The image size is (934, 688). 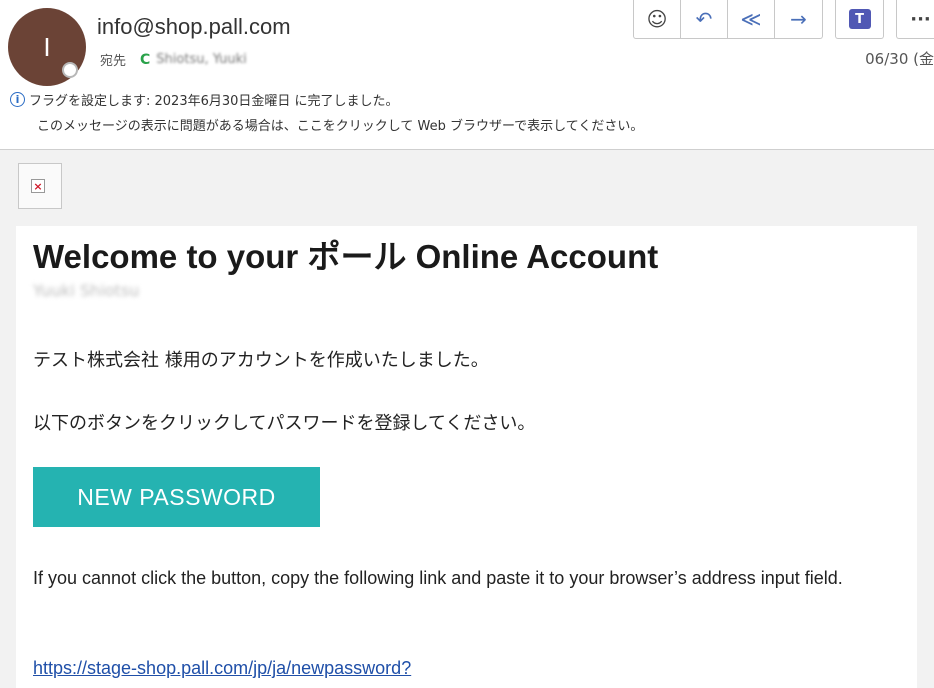 What do you see at coordinates (798, 19) in the screenshot?
I see `forward-button: →` at bounding box center [798, 19].